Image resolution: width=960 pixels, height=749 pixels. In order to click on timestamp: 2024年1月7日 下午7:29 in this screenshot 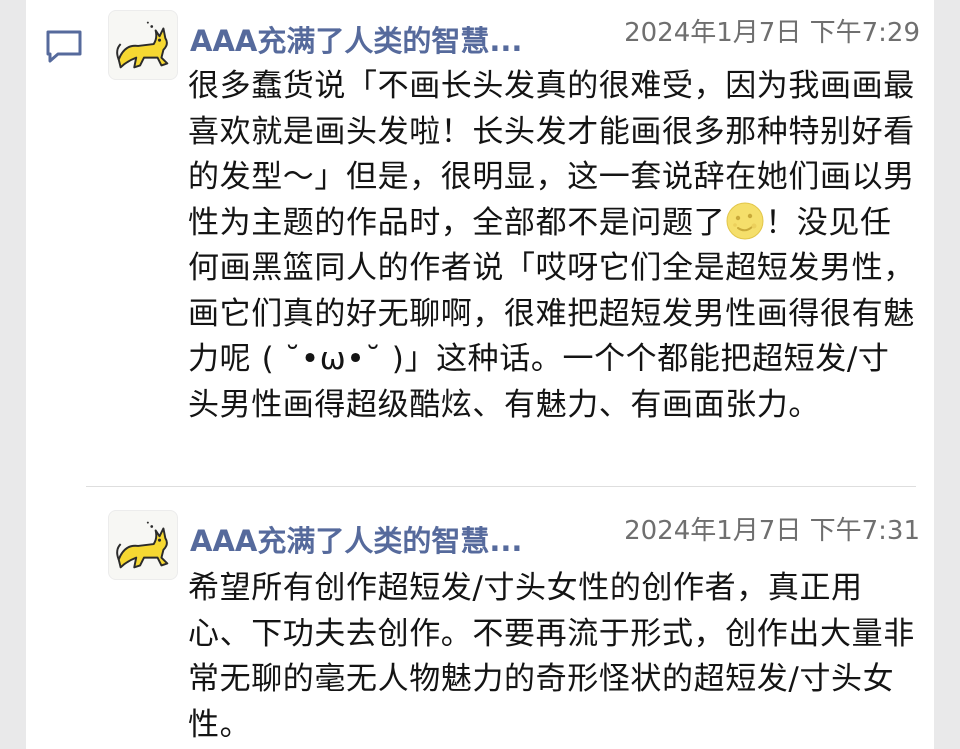, I will do `click(772, 33)`.